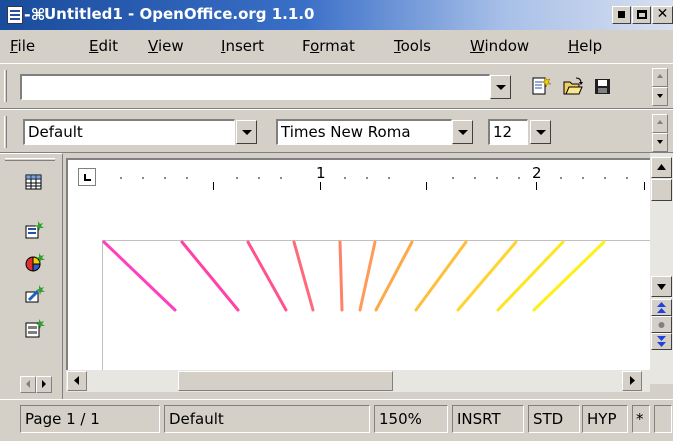 This screenshot has height=441, width=673. What do you see at coordinates (540, 132) in the screenshot?
I see `font-size-dropdown` at bounding box center [540, 132].